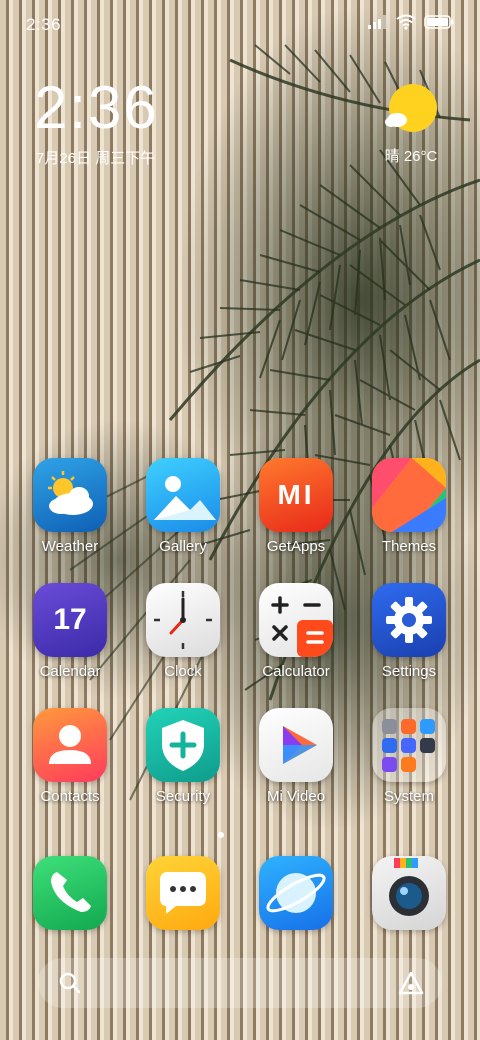 This screenshot has width=480, height=1040. I want to click on status-icons, so click(411, 22).